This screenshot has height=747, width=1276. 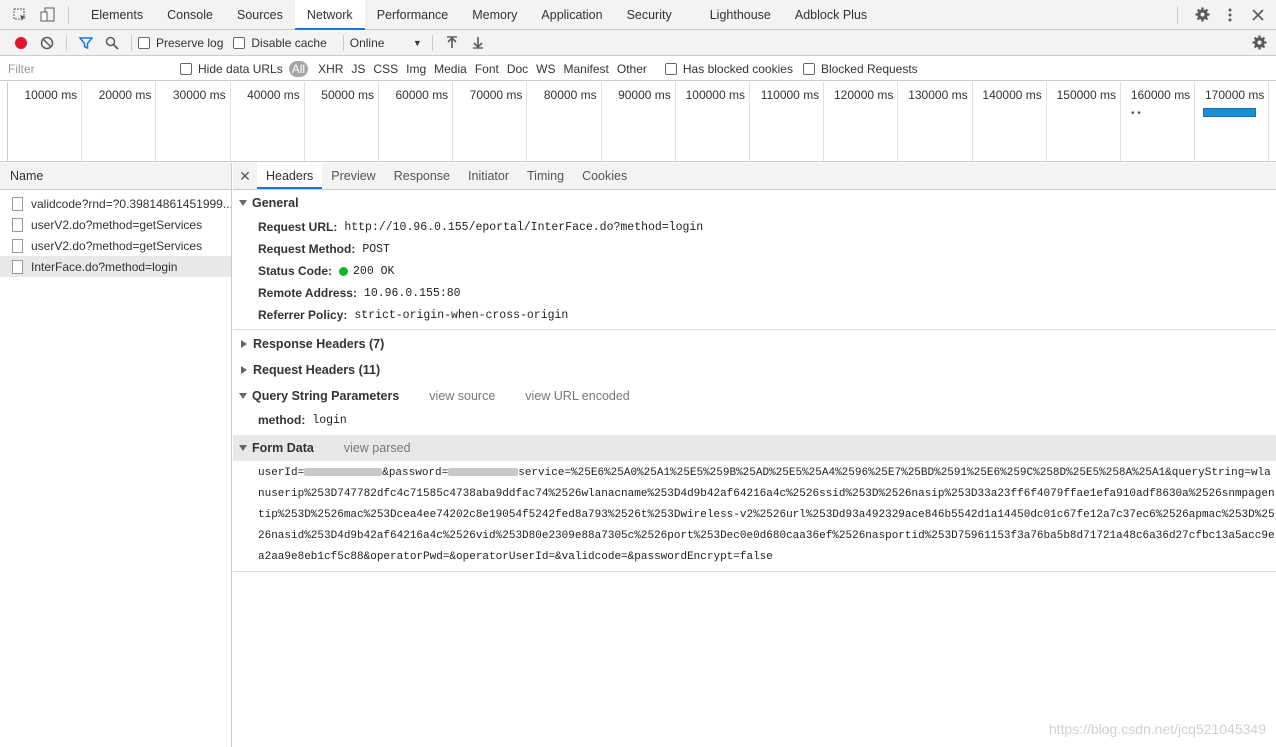 I want to click on blocked-requests-checkbox: Blocked Requests, so click(x=860, y=68).